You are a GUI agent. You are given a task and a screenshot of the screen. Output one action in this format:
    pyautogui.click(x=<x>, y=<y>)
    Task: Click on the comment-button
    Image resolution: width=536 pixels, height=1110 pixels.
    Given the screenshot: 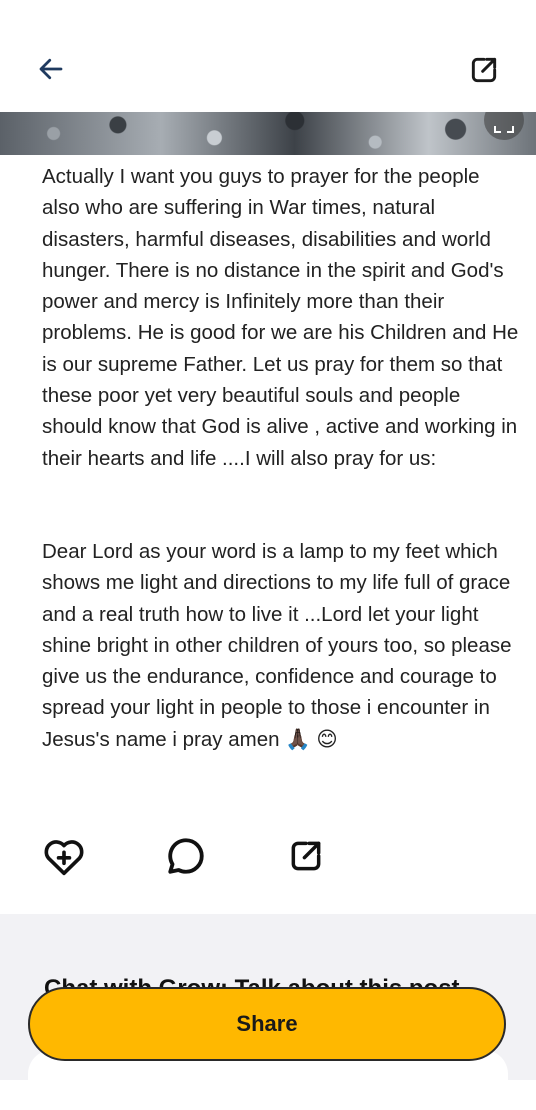 What is the action you would take?
    pyautogui.click(x=186, y=856)
    